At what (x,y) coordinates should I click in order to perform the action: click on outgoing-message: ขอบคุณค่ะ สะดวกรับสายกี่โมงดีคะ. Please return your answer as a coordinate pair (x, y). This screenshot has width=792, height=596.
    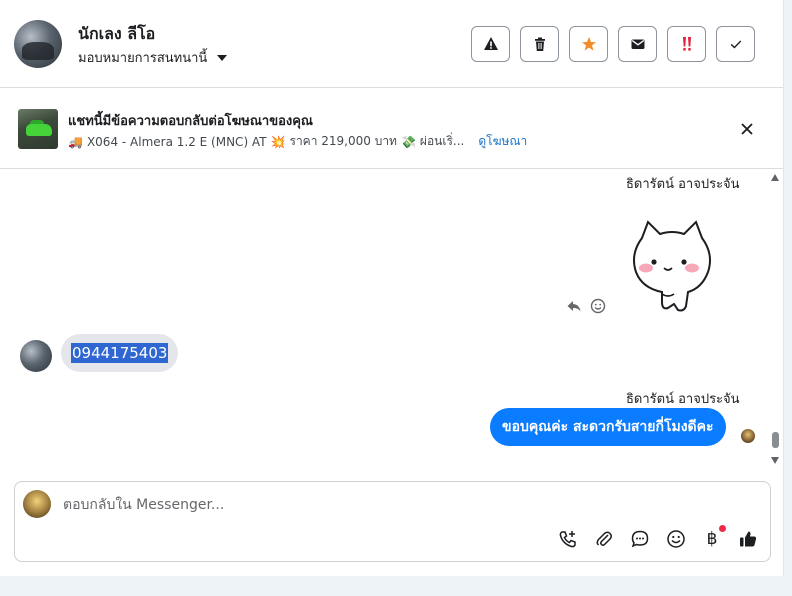
    Looking at the image, I should click on (608, 427).